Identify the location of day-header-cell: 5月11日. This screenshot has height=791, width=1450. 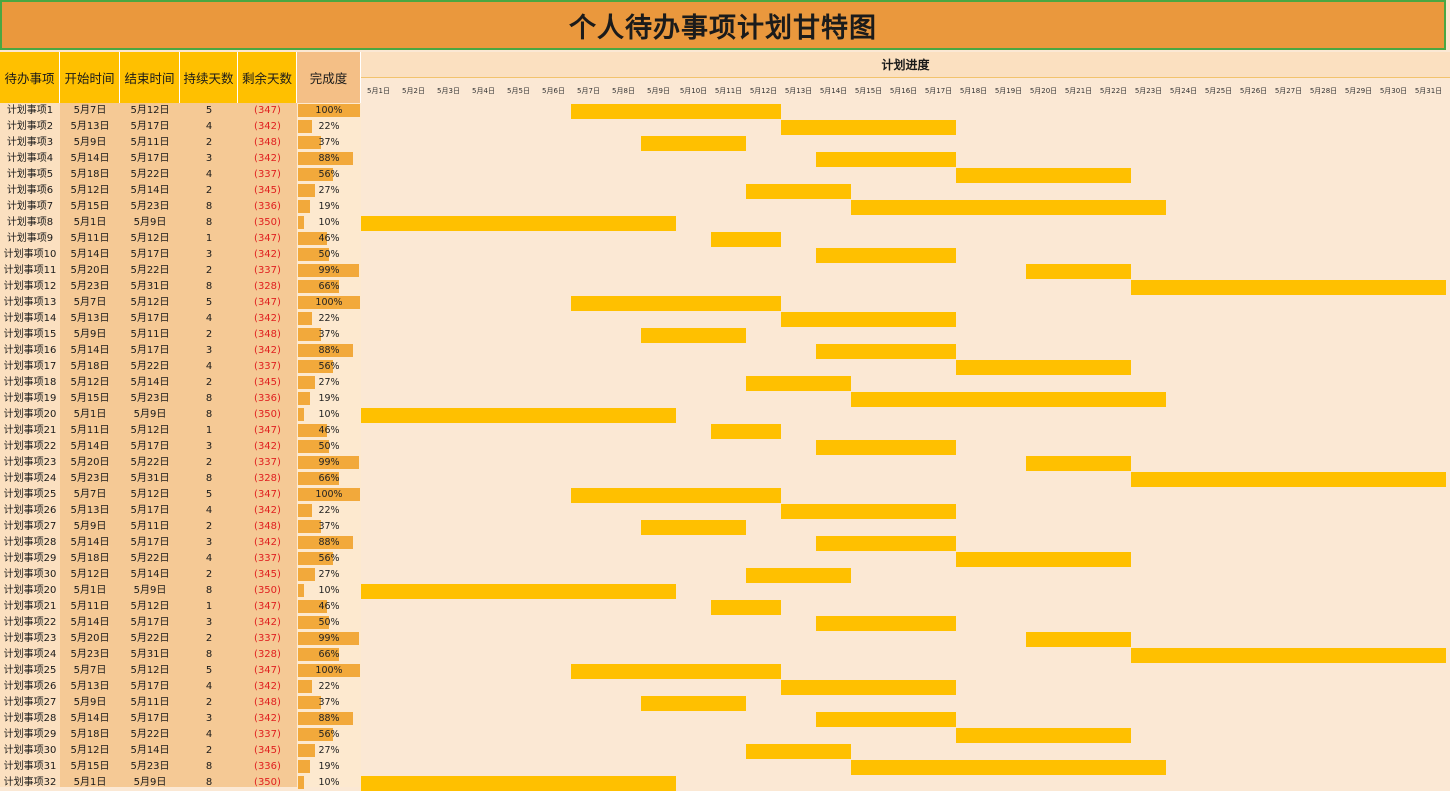
(728, 90).